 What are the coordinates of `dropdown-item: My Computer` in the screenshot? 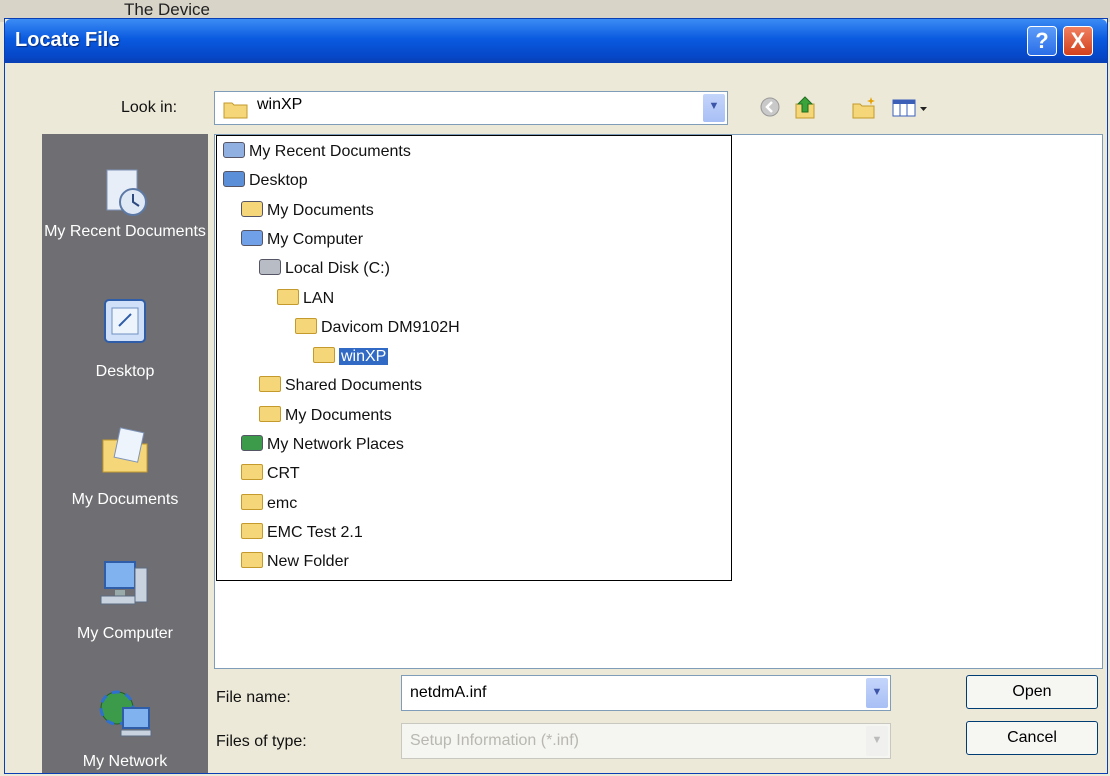 It's located at (302, 240).